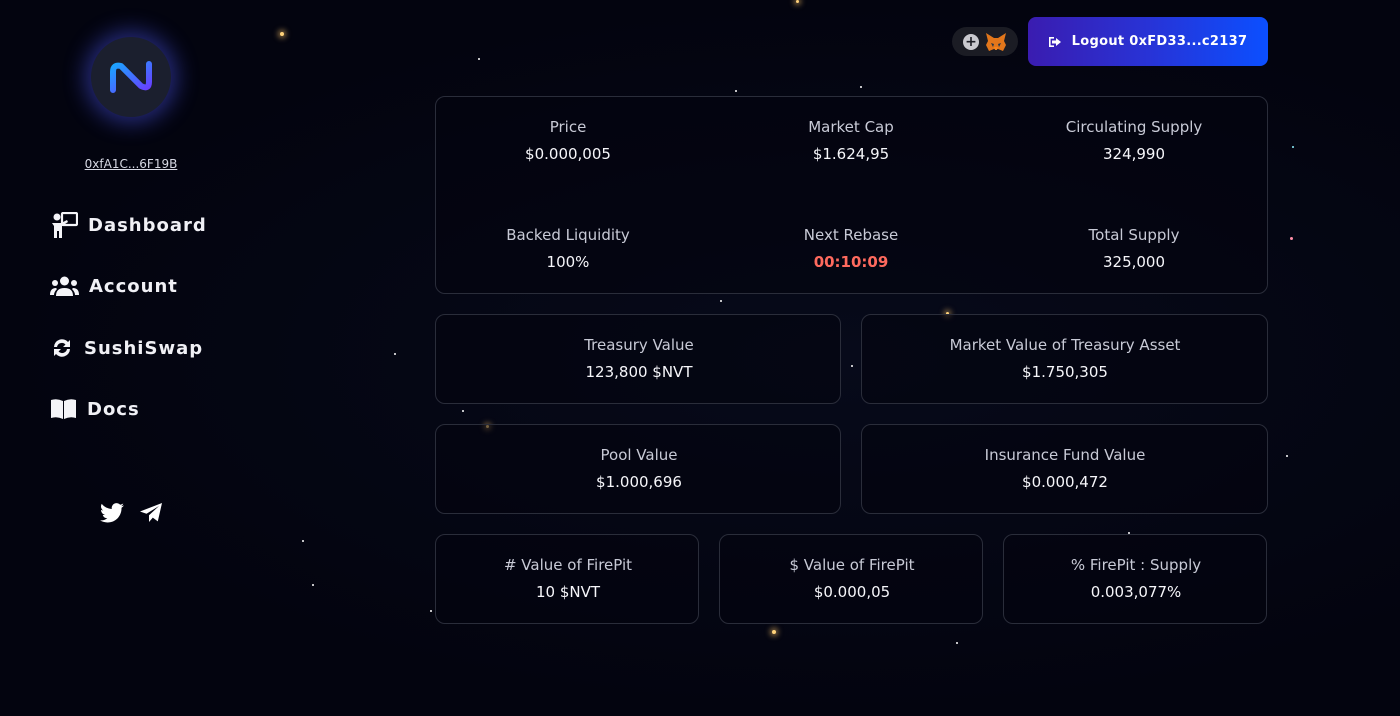 This screenshot has width=1400, height=716. What do you see at coordinates (131, 513) in the screenshot?
I see `social-links` at bounding box center [131, 513].